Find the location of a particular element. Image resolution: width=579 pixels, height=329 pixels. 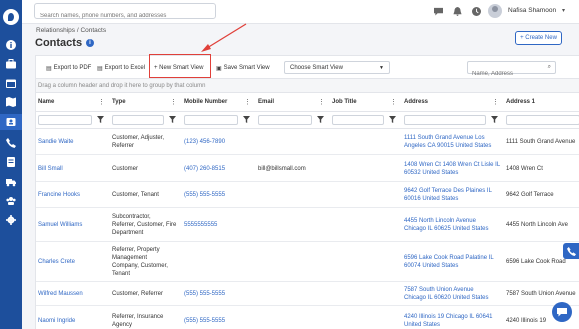

cell-name: Francine Hooks is located at coordinates (73, 195).